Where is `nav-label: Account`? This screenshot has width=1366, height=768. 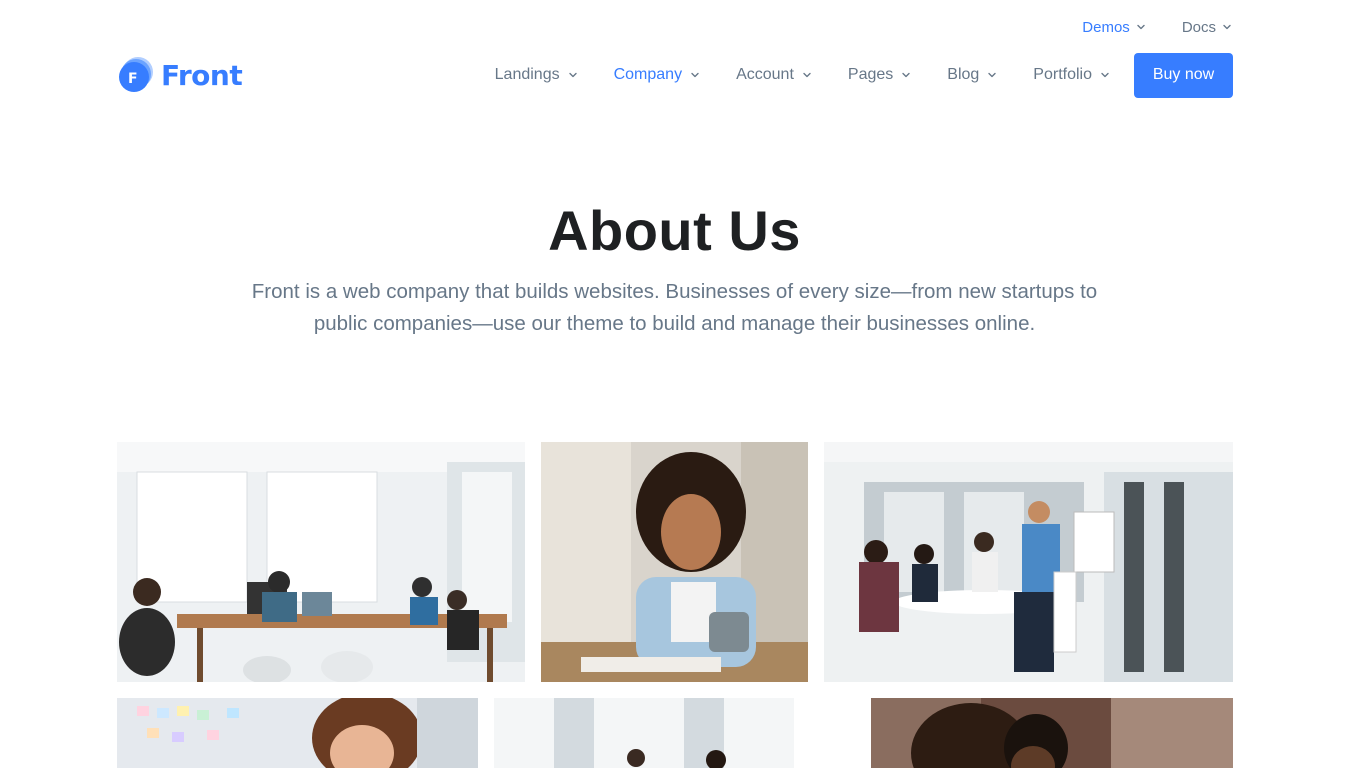 nav-label: Account is located at coordinates (765, 74).